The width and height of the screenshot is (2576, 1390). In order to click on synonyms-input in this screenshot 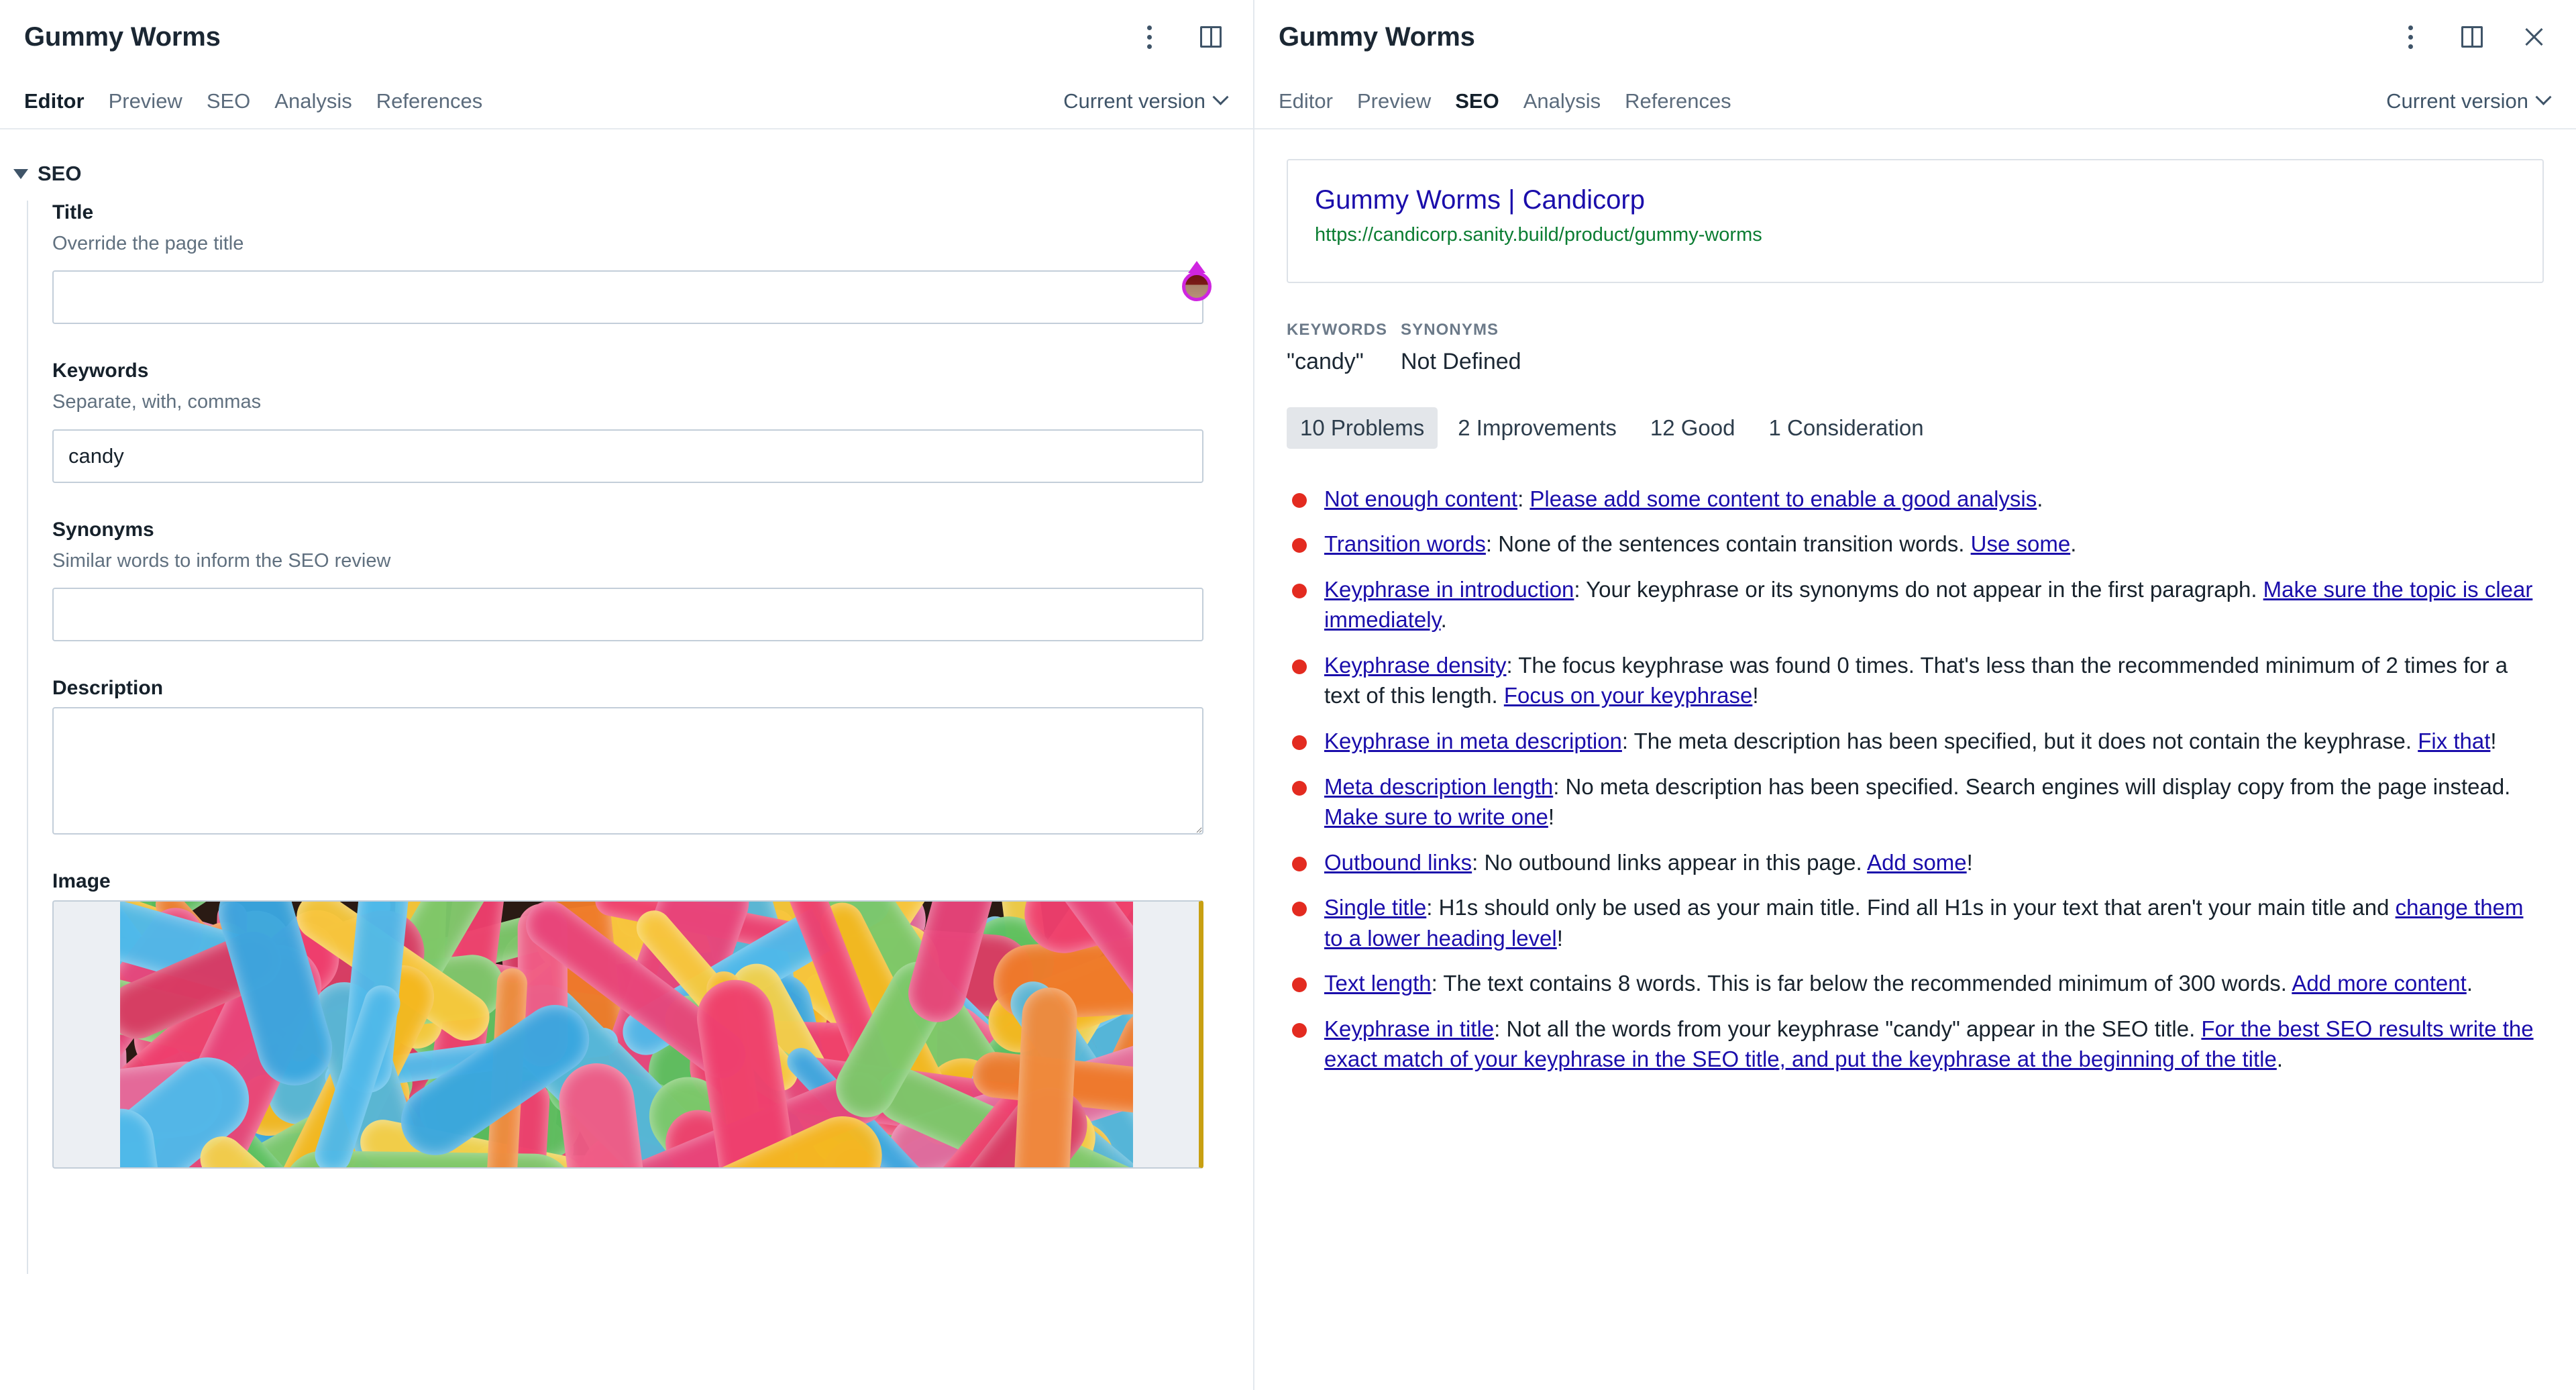, I will do `click(627, 614)`.